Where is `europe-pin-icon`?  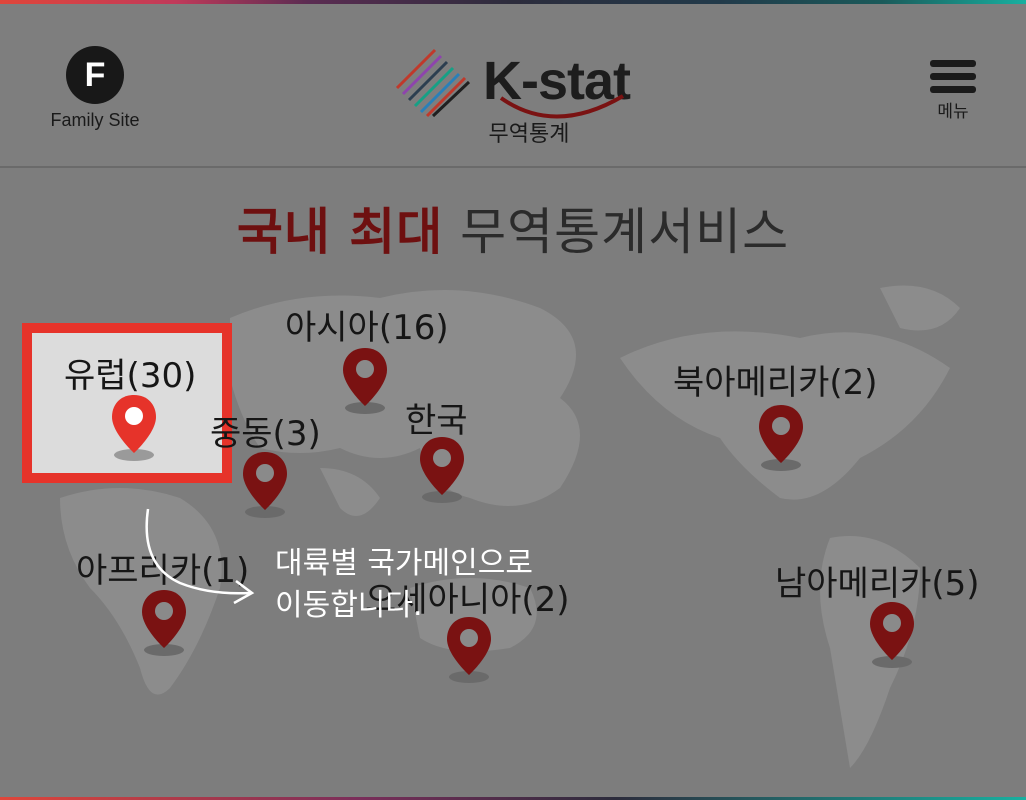 europe-pin-icon is located at coordinates (134, 428).